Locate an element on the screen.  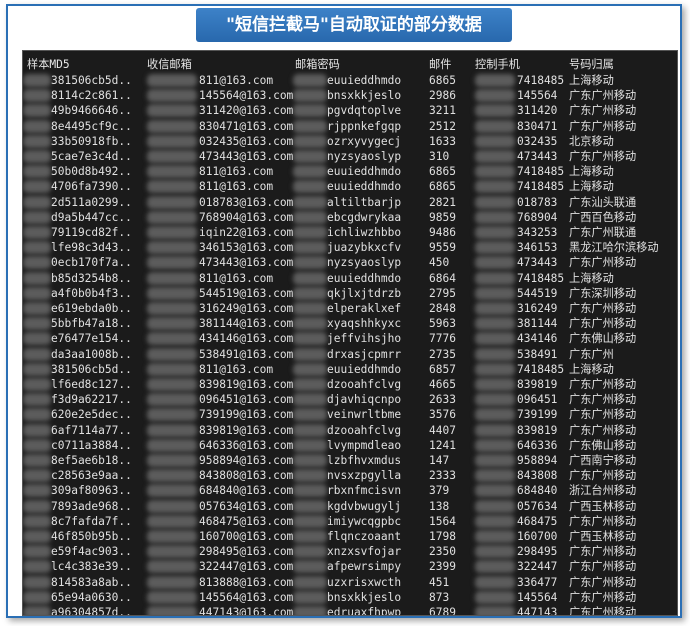
cell-md5: 79119cd82f.. is located at coordinates (91, 232).